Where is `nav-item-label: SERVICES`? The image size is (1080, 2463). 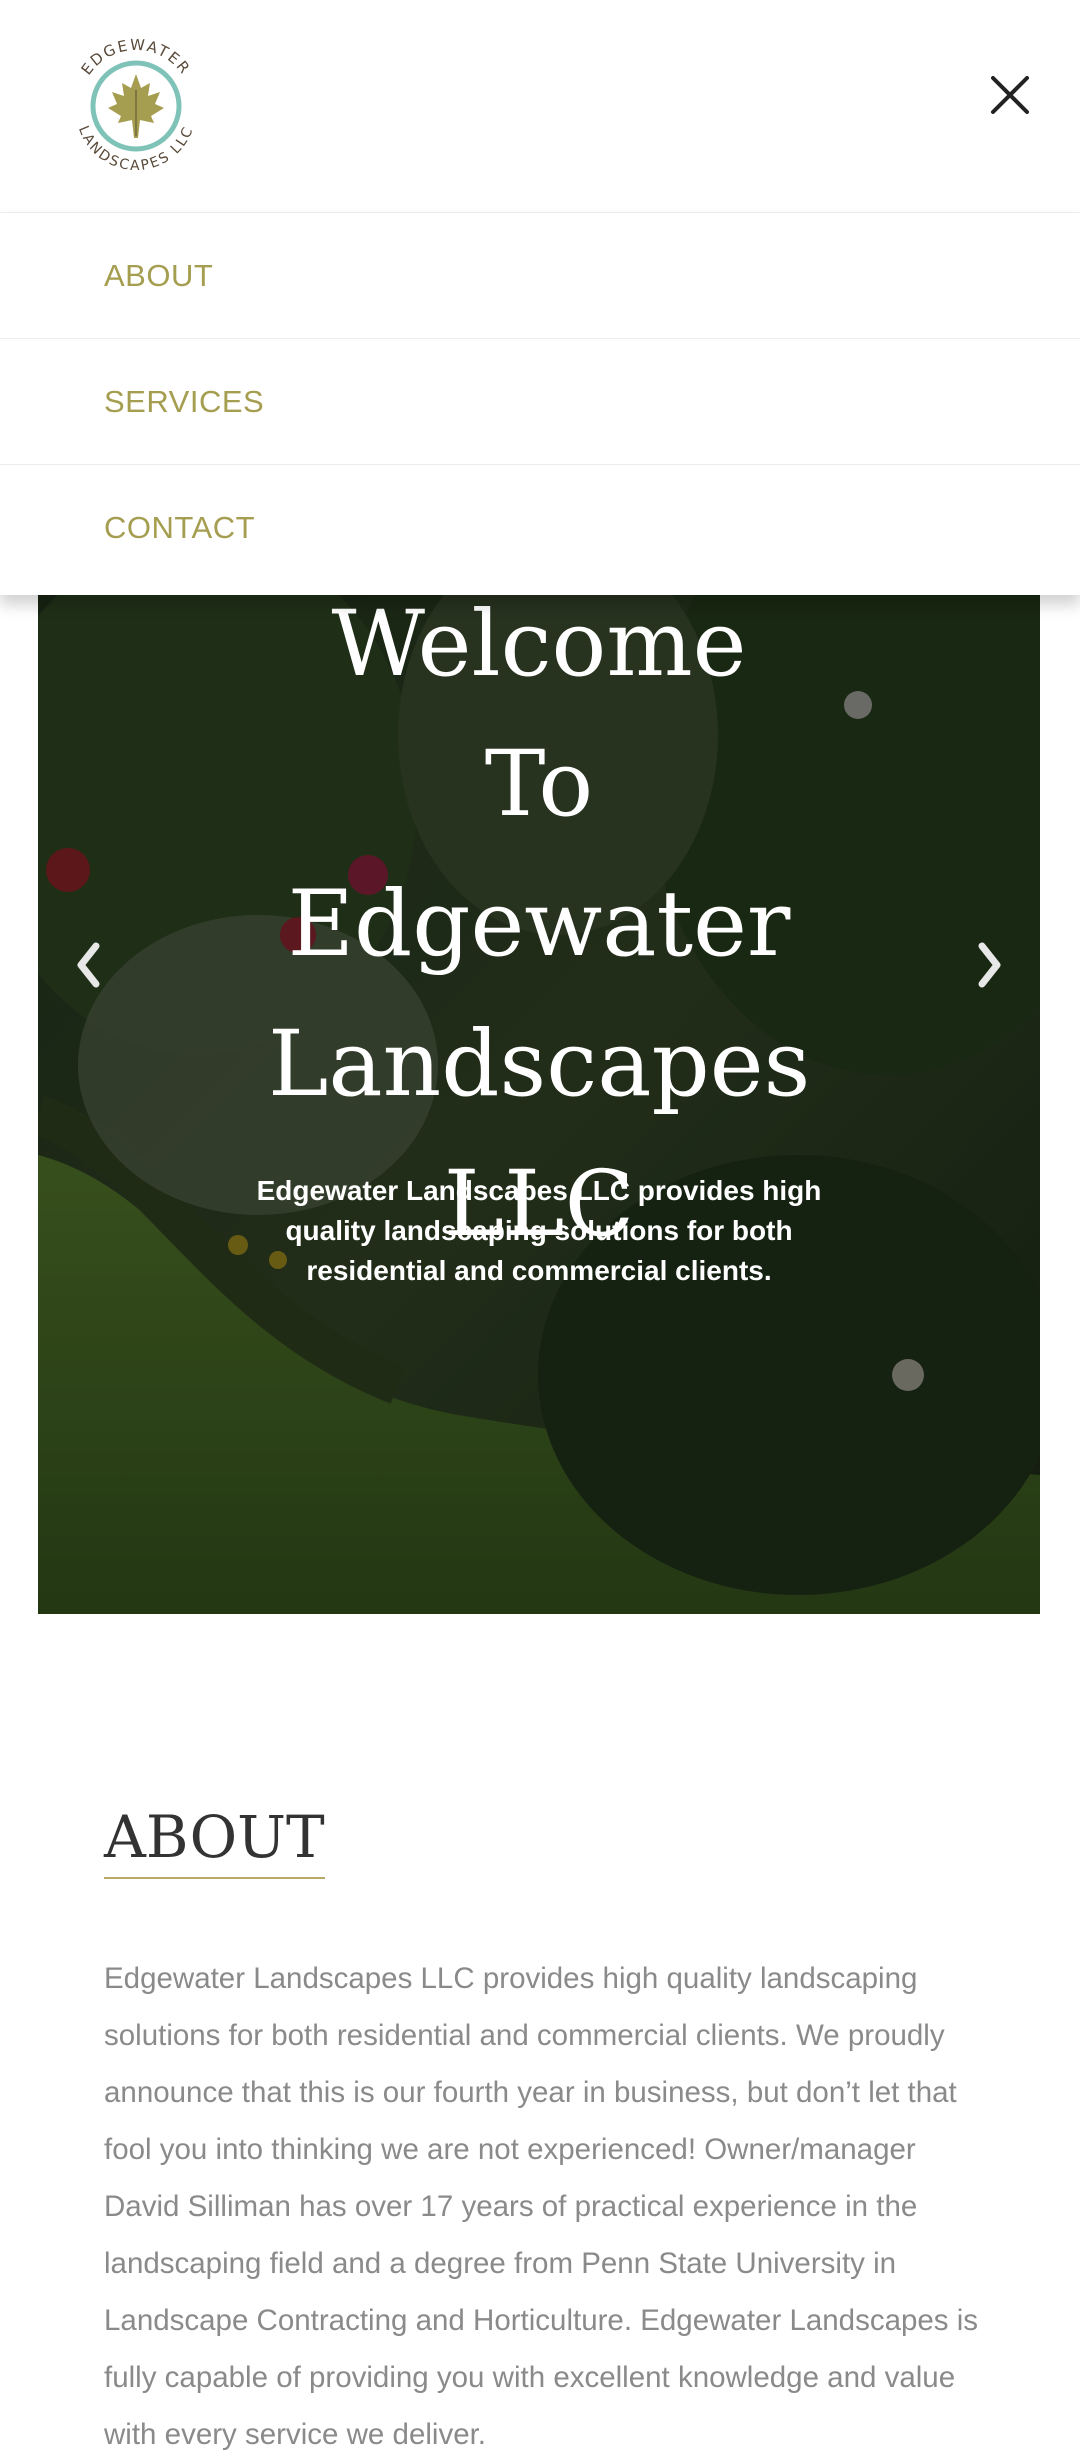
nav-item-label: SERVICES is located at coordinates (184, 401).